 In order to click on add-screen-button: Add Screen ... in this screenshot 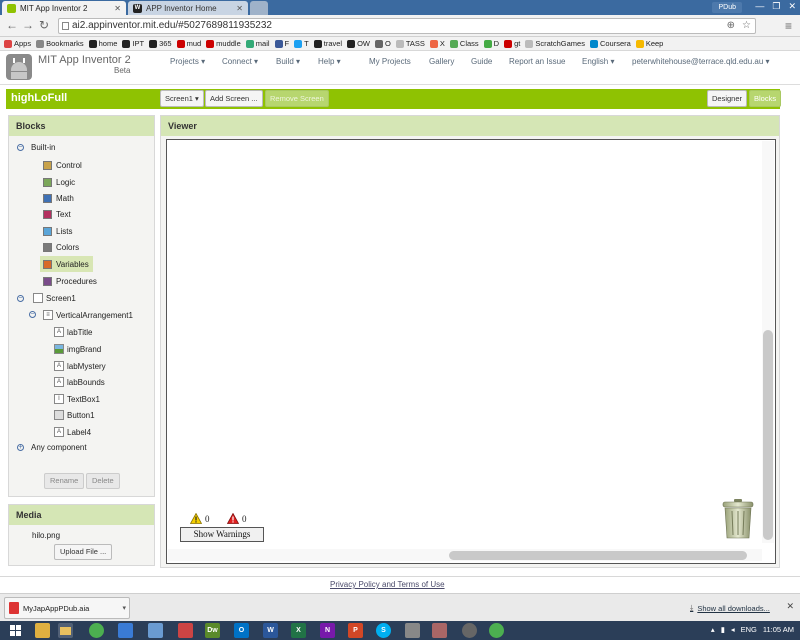, I will do `click(234, 98)`.